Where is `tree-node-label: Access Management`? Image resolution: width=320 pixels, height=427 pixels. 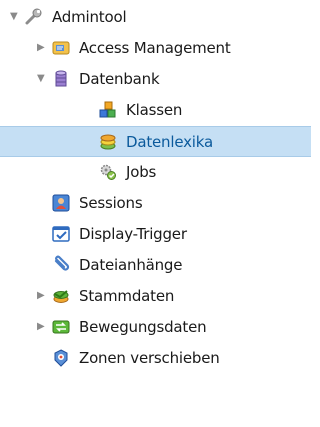
tree-node-label: Access Management is located at coordinates (155, 48).